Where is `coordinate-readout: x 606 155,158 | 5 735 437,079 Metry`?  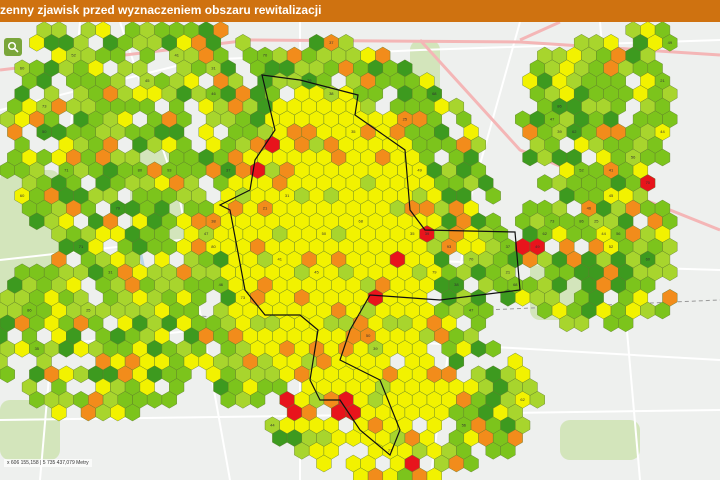
coordinate-readout: x 606 155,158 | 5 735 437,079 Metry is located at coordinates (48, 463).